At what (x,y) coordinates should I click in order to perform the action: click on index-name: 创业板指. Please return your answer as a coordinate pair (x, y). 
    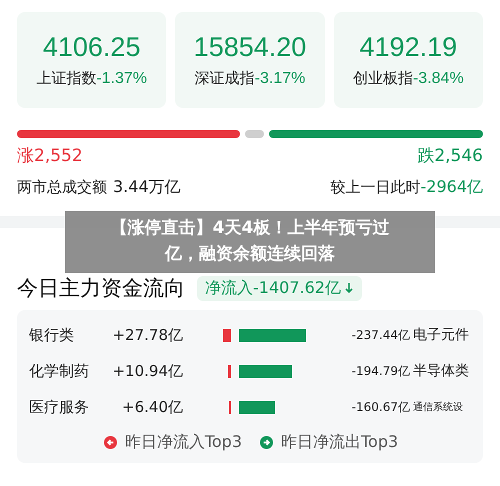
    Looking at the image, I should click on (382, 78).